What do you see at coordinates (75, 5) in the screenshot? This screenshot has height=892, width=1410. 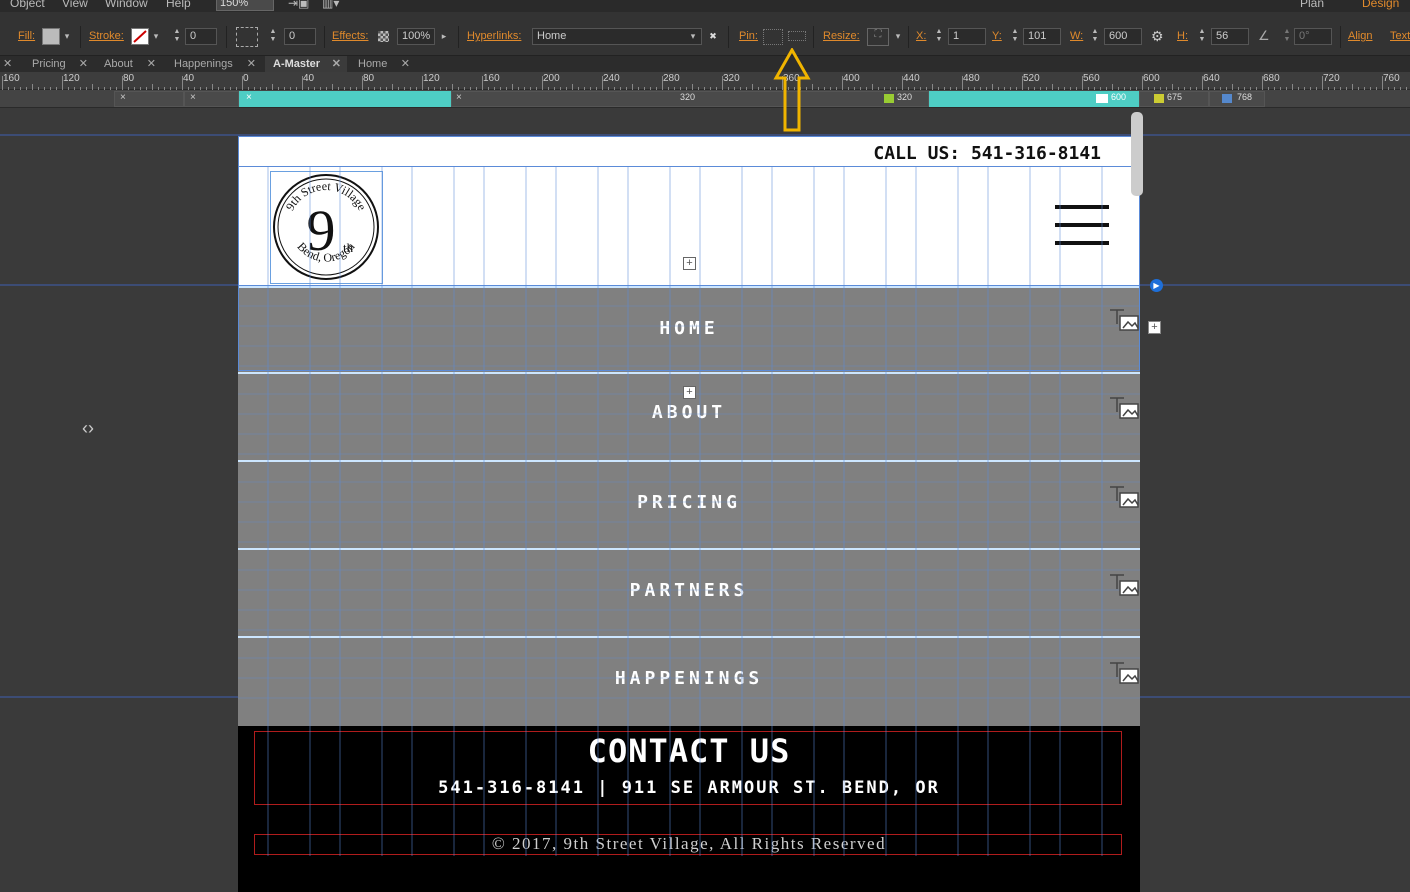 I see `menu-view: View` at bounding box center [75, 5].